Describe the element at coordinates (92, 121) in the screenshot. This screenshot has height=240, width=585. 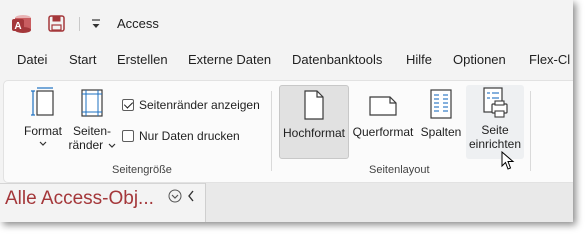
I see `margins-button: Seiten- ränder` at that location.